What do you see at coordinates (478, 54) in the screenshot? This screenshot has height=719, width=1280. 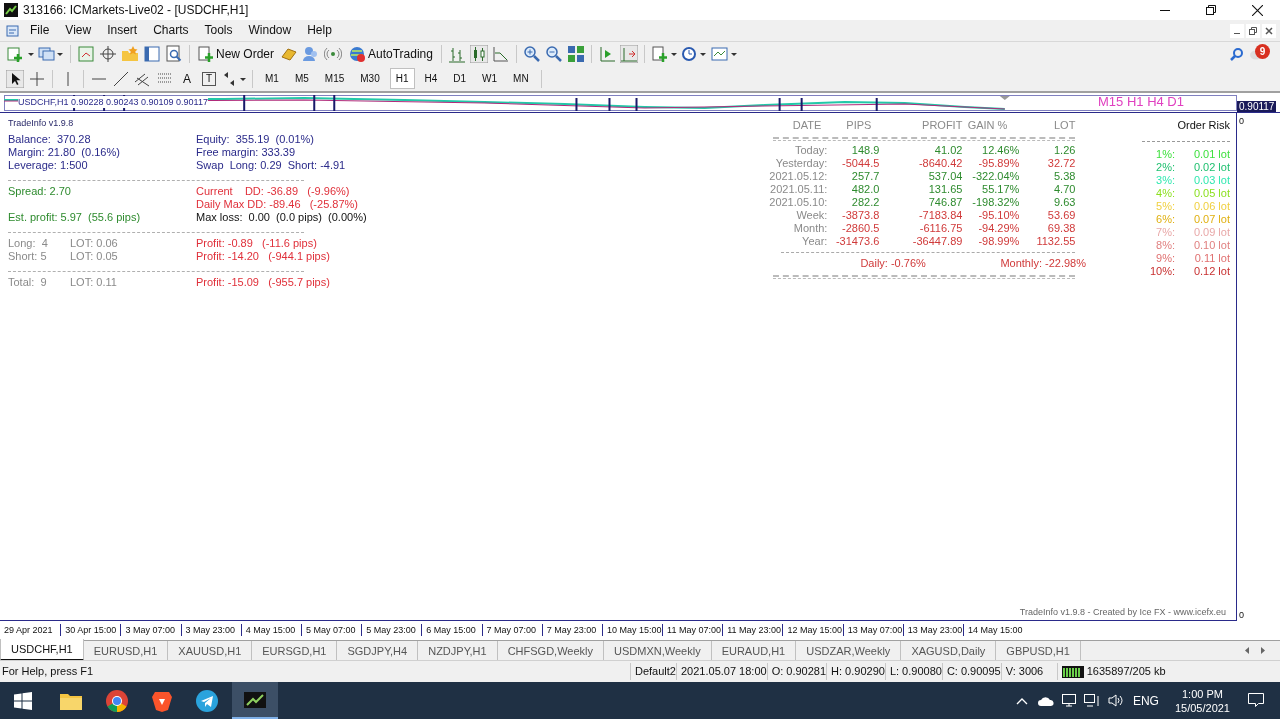 I see `candlestick-icon` at bounding box center [478, 54].